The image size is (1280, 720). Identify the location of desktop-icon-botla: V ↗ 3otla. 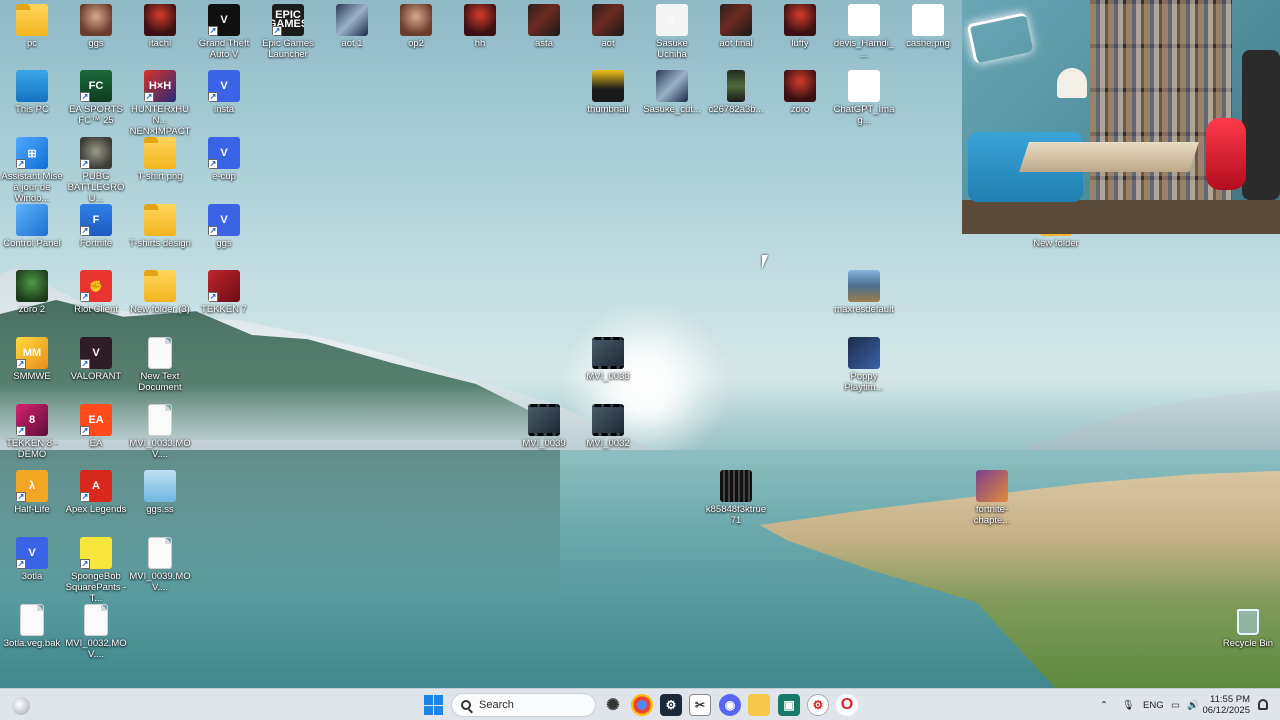
(32, 566).